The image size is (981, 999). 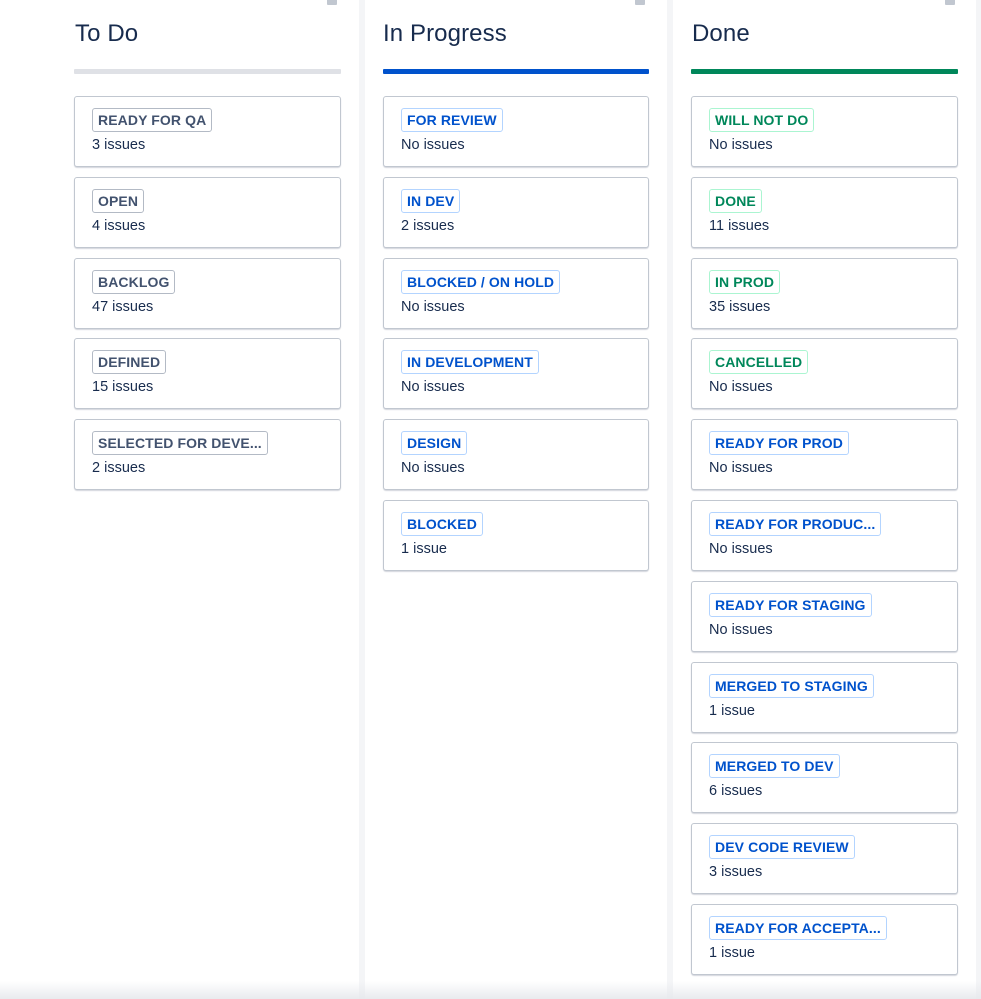 I want to click on status-lozenge: READY FOR QA, so click(x=152, y=120).